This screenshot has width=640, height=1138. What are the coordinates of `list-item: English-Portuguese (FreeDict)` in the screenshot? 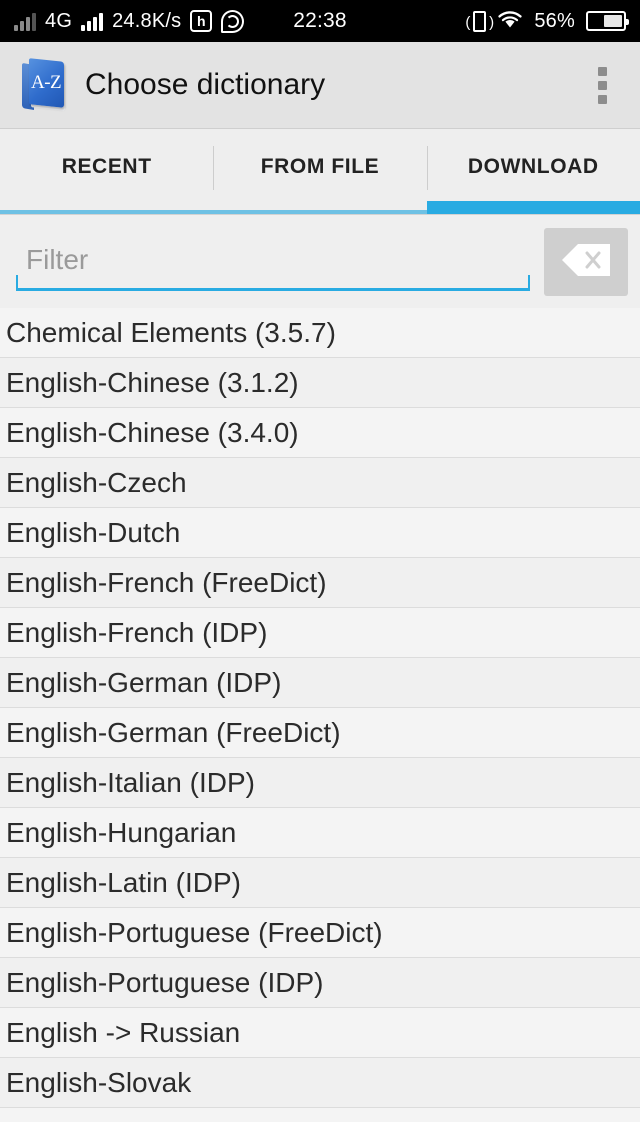 It's located at (320, 933).